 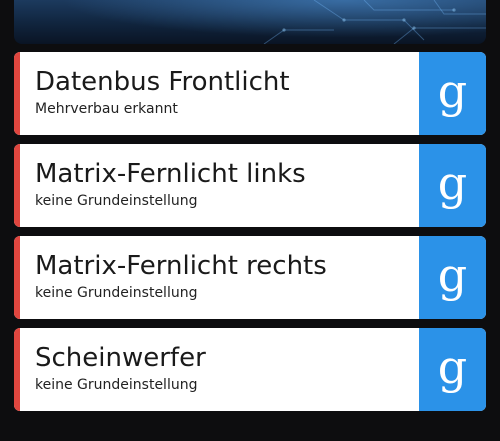 I want to click on item-title: Matrix-Fernlicht rechts, so click(x=181, y=266).